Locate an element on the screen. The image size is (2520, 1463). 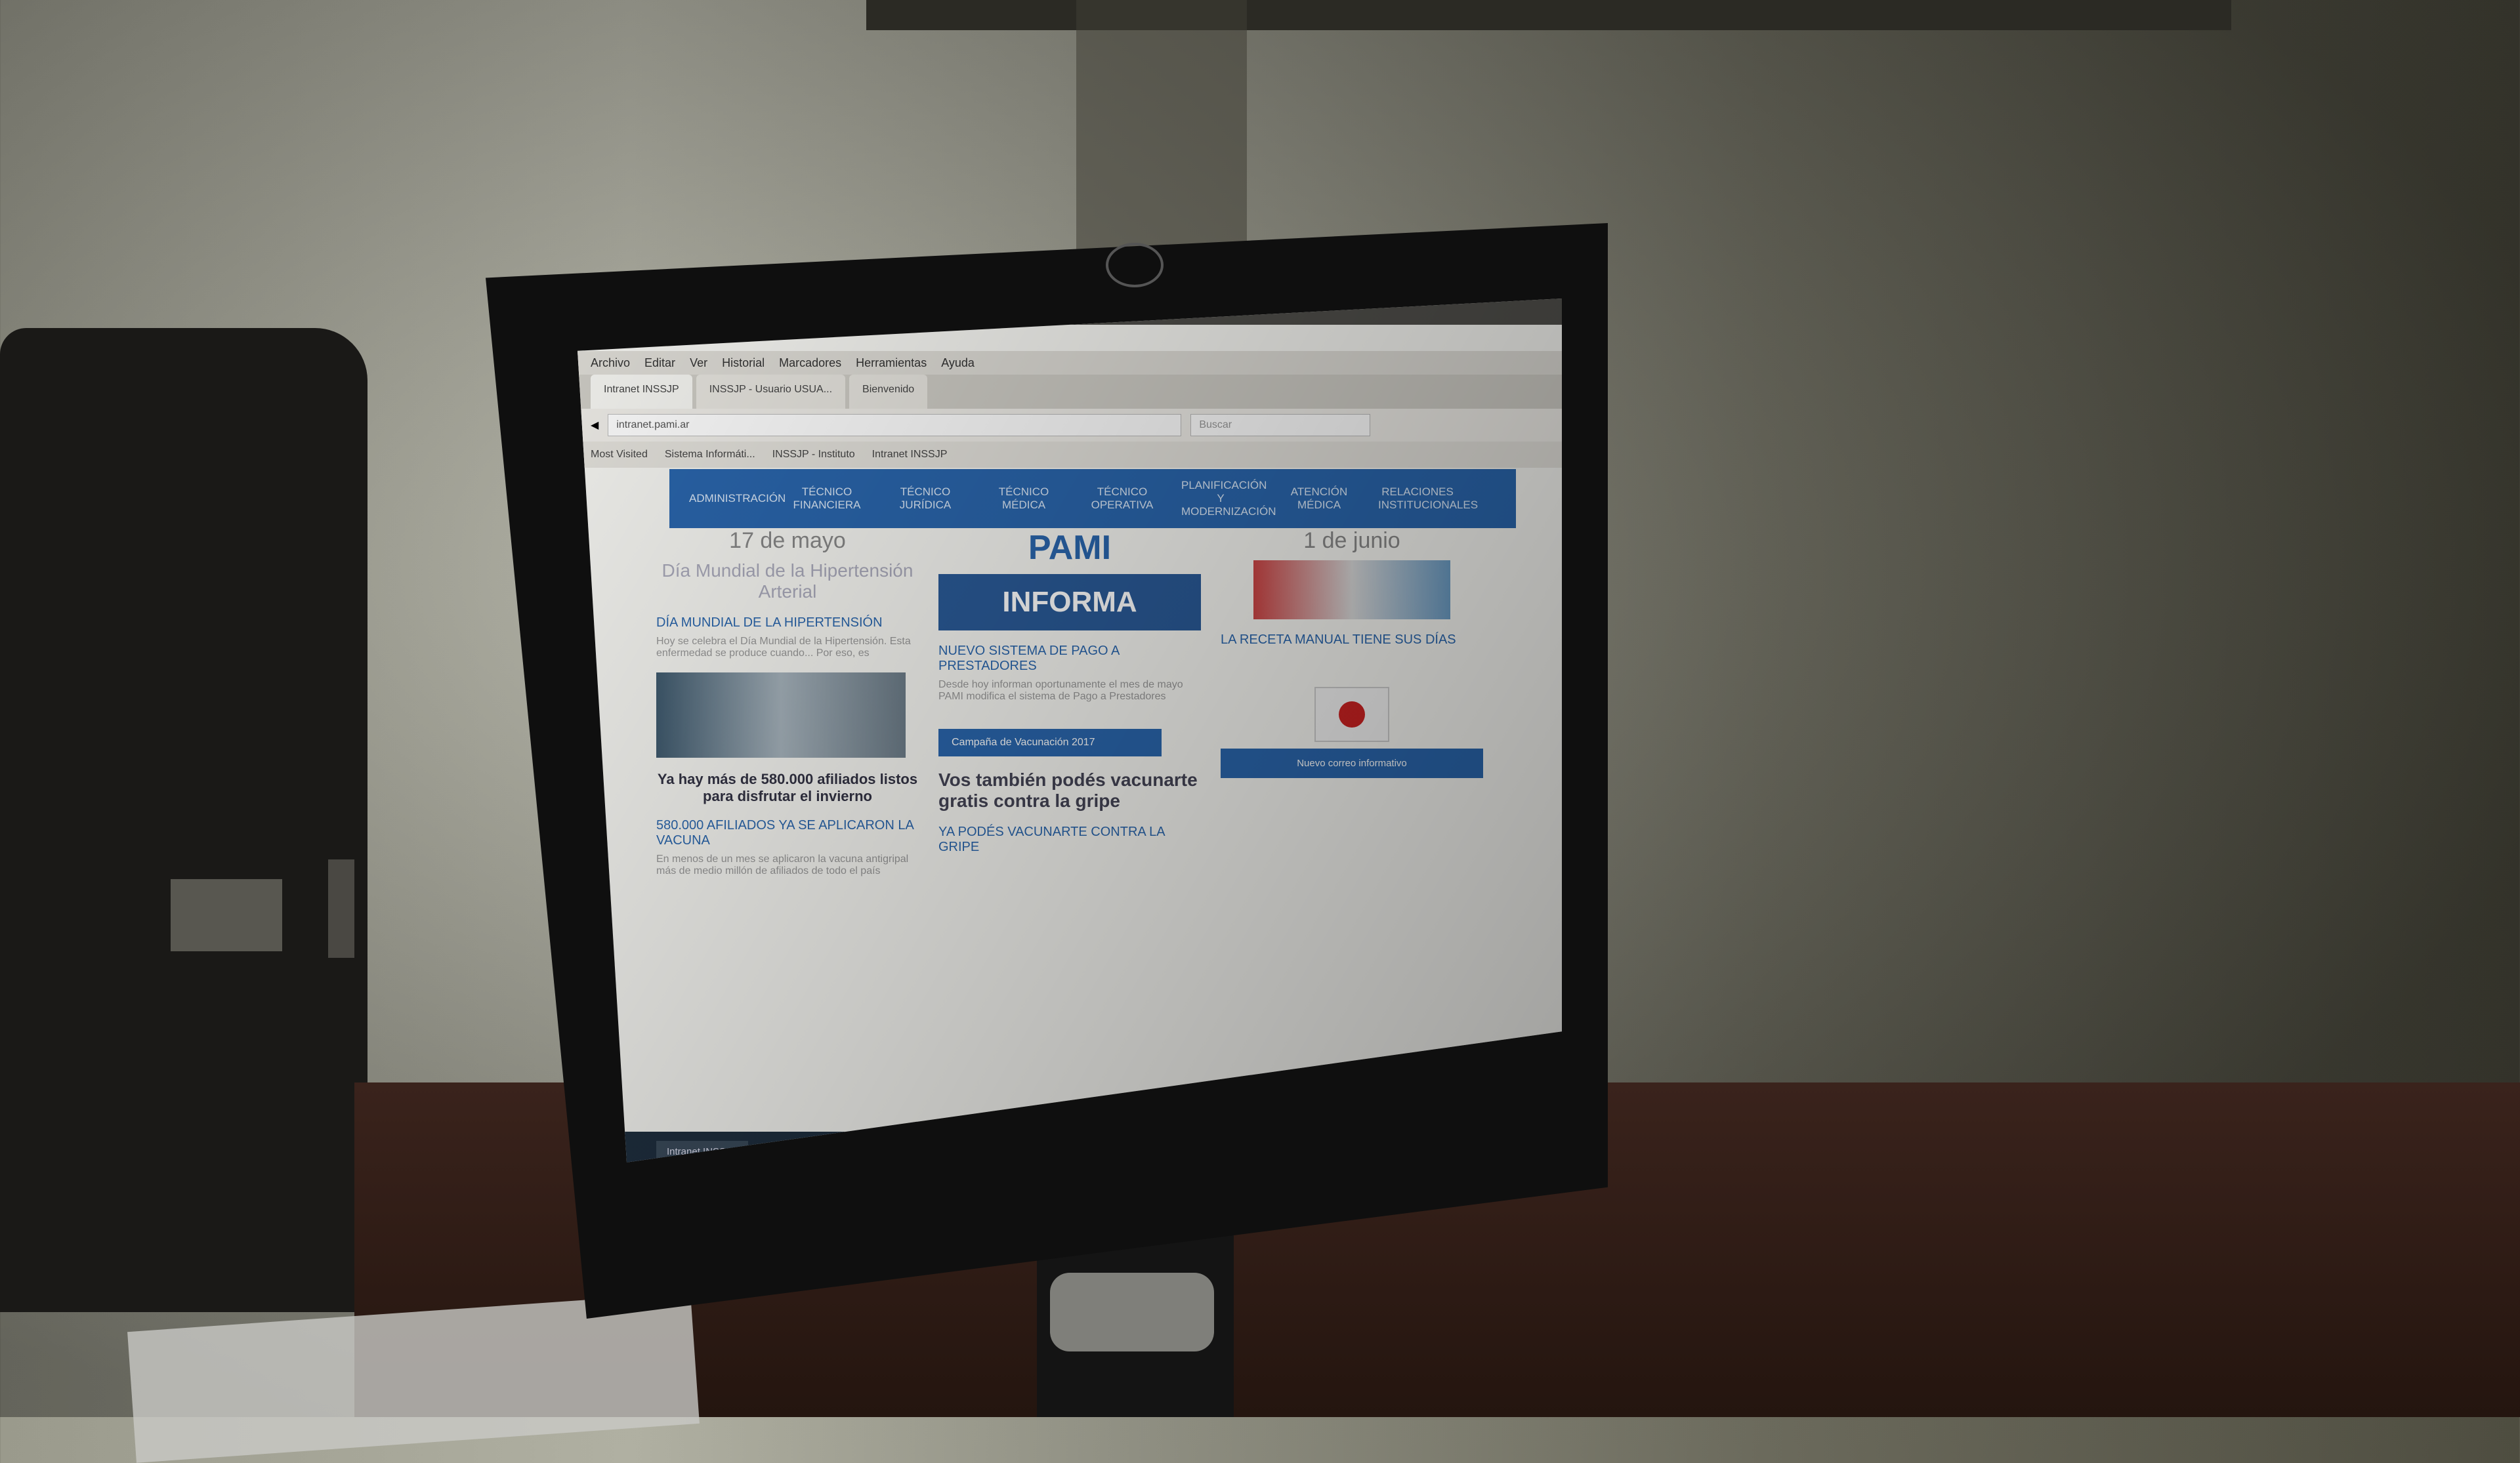
news-photo is located at coordinates (781, 715).